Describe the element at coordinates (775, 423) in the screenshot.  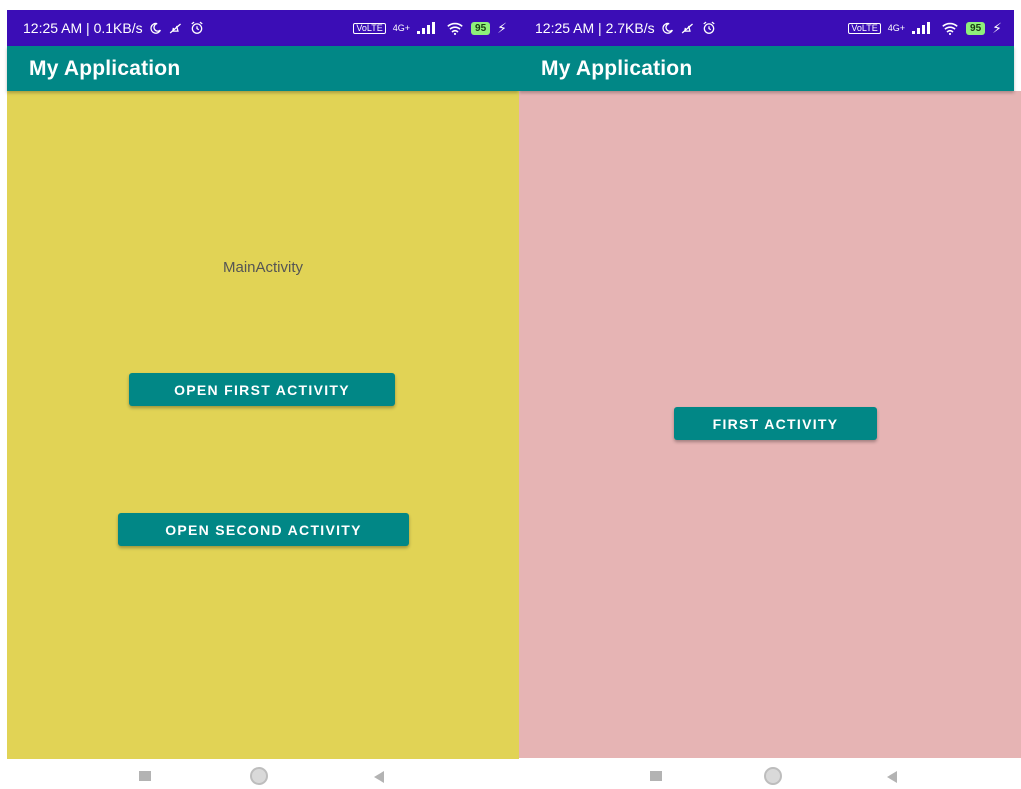
I see `first-activity-button: FIRST ACTIVITY` at that location.